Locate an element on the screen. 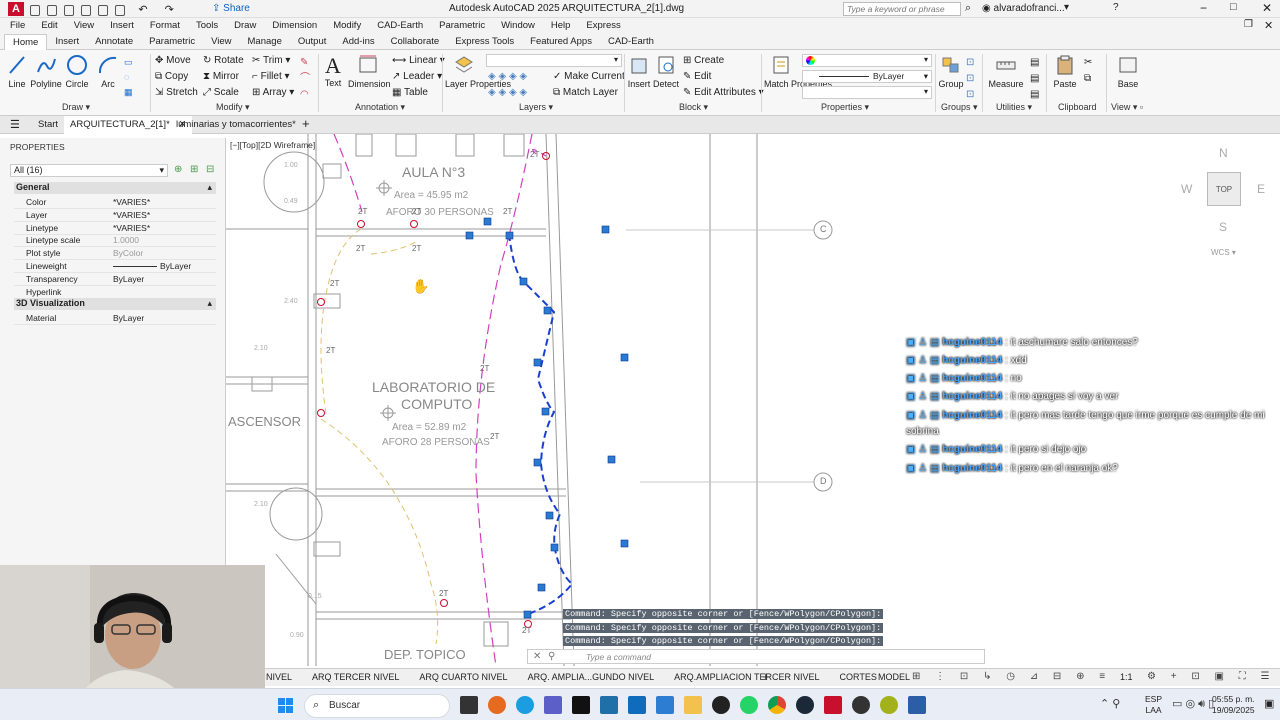 This screenshot has height=720, width=1280. property-row-layer: Layer *VARIES* is located at coordinates (115, 215).